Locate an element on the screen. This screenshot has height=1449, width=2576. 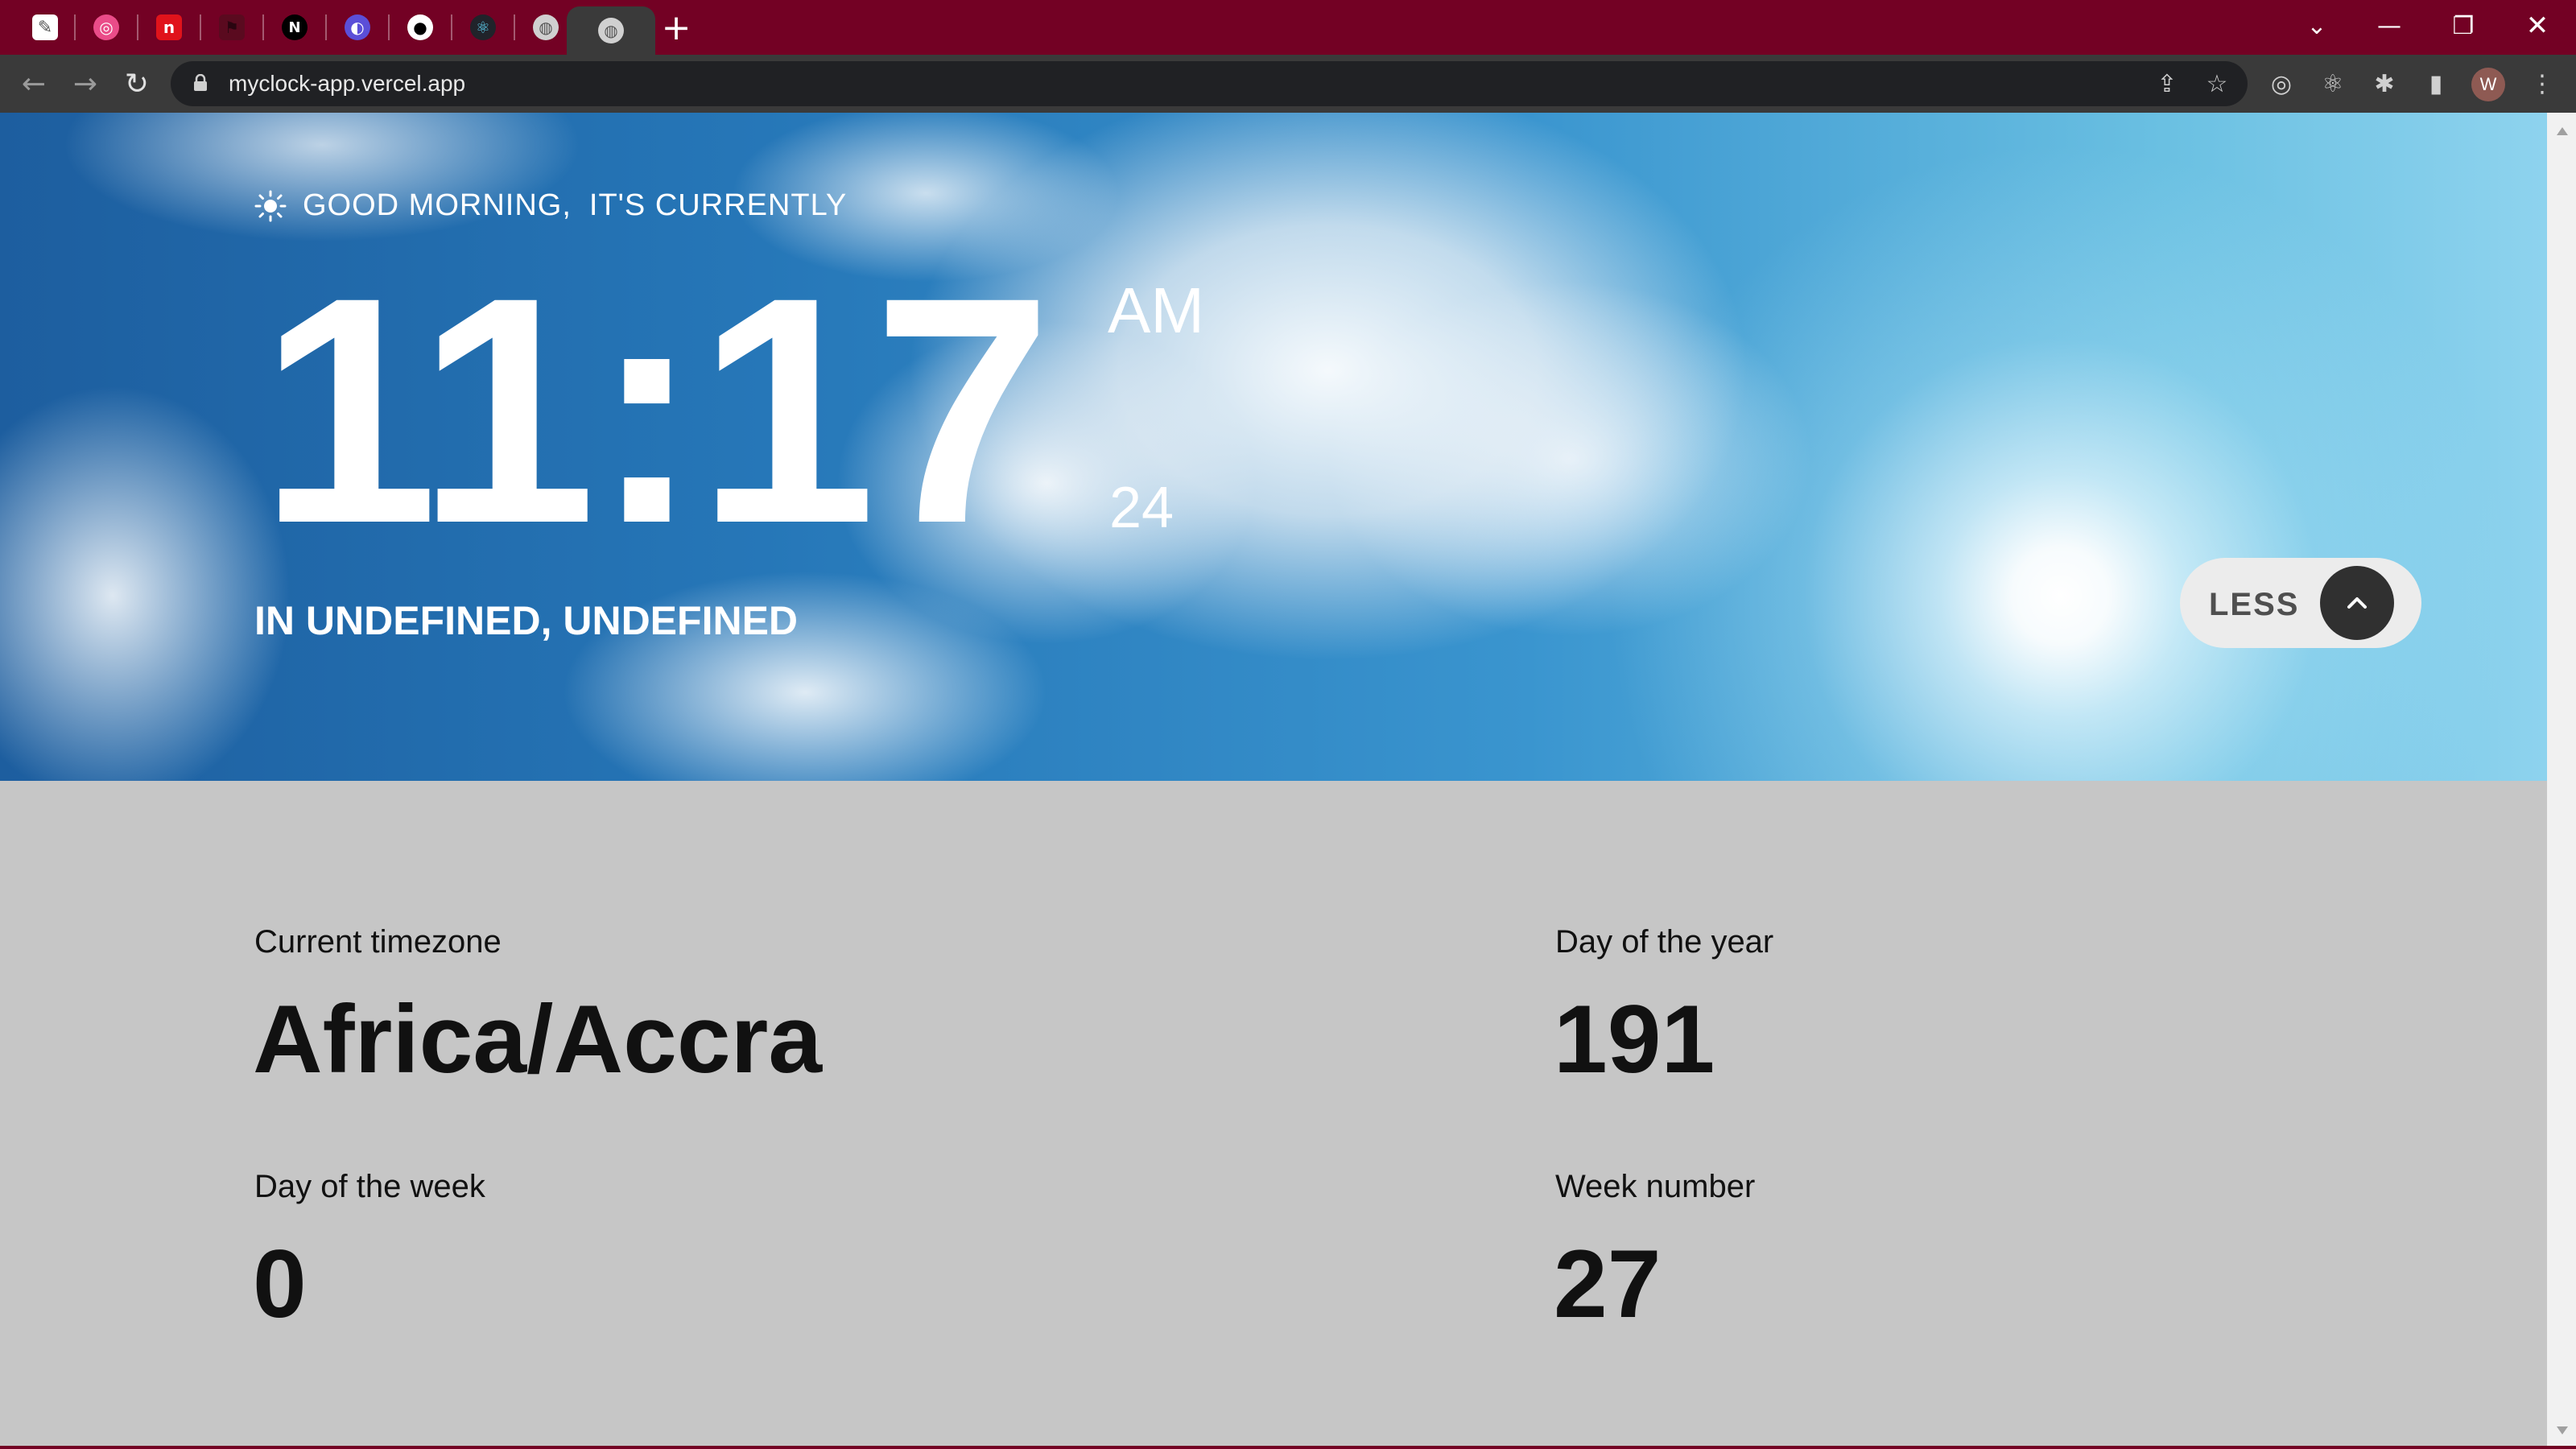
back-button: ← is located at coordinates (34, 84).